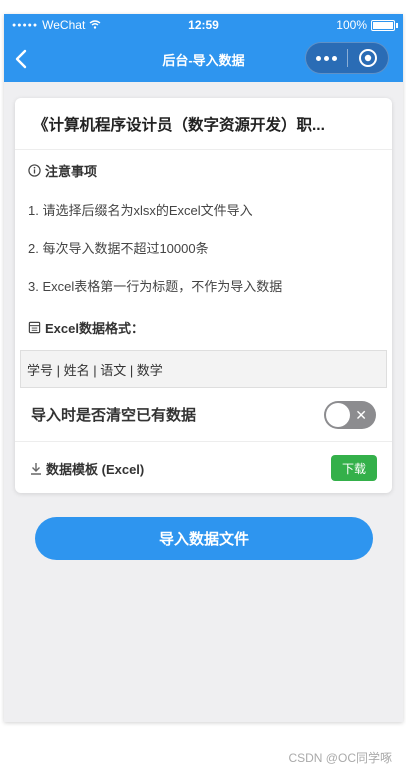  I want to click on back-button, so click(21, 59).